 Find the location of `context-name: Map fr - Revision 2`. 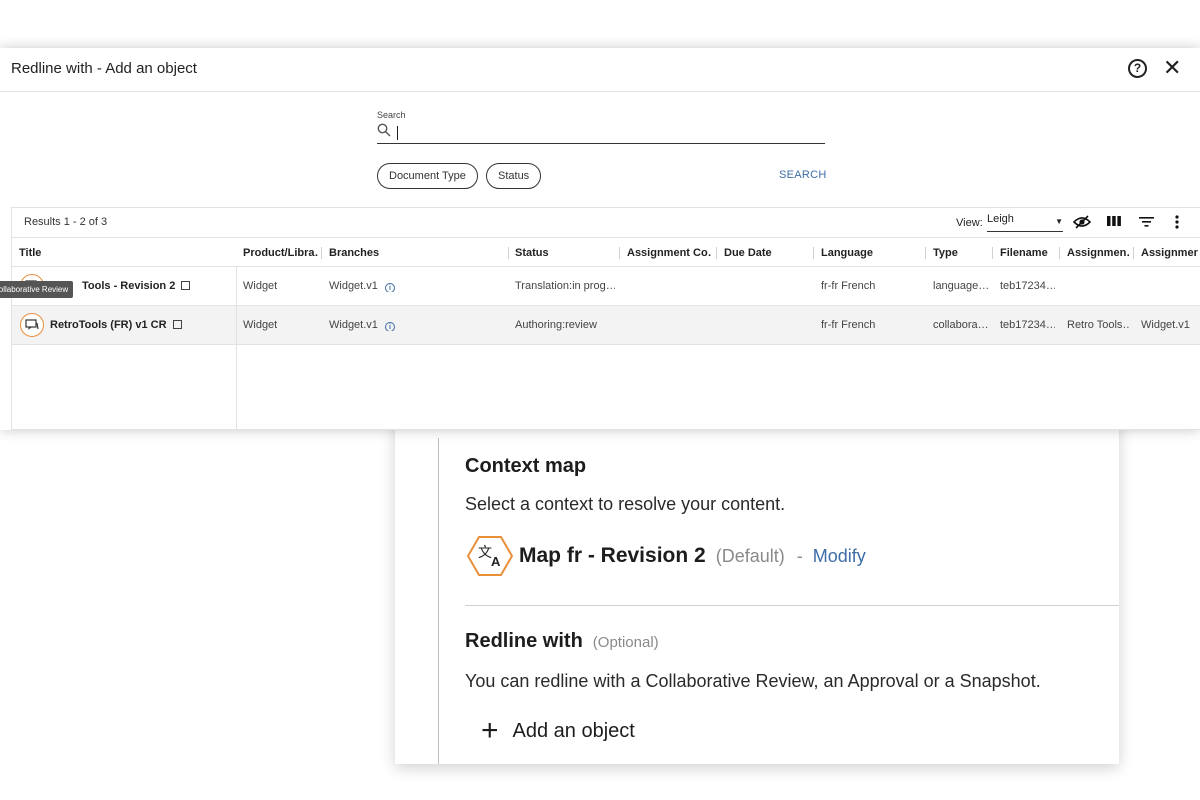

context-name: Map fr - Revision 2 is located at coordinates (612, 555).